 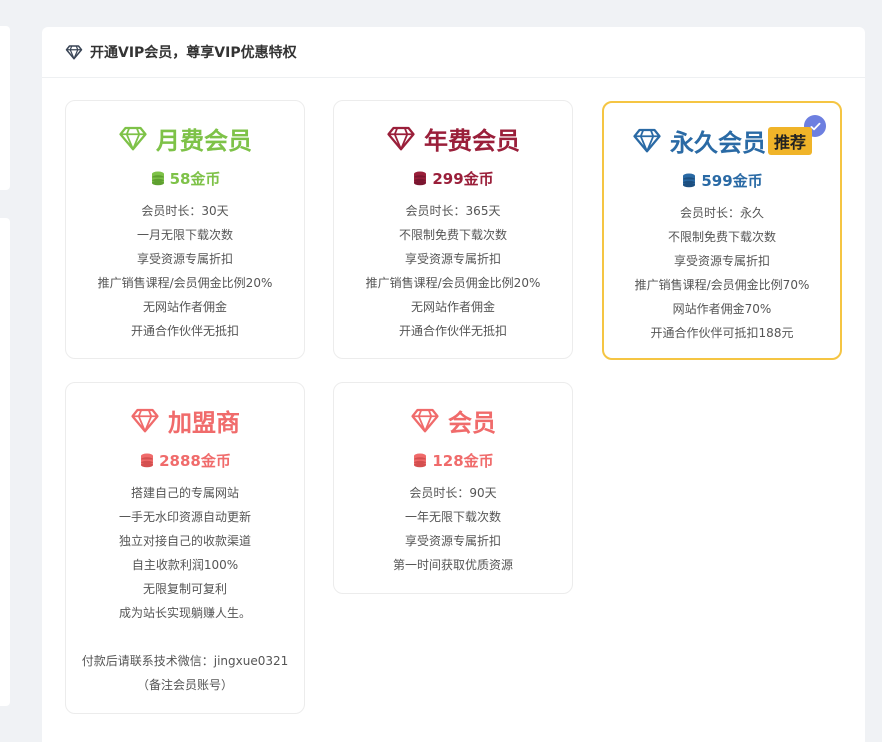 I want to click on plan-name-row: 月费会员, so click(x=185, y=138).